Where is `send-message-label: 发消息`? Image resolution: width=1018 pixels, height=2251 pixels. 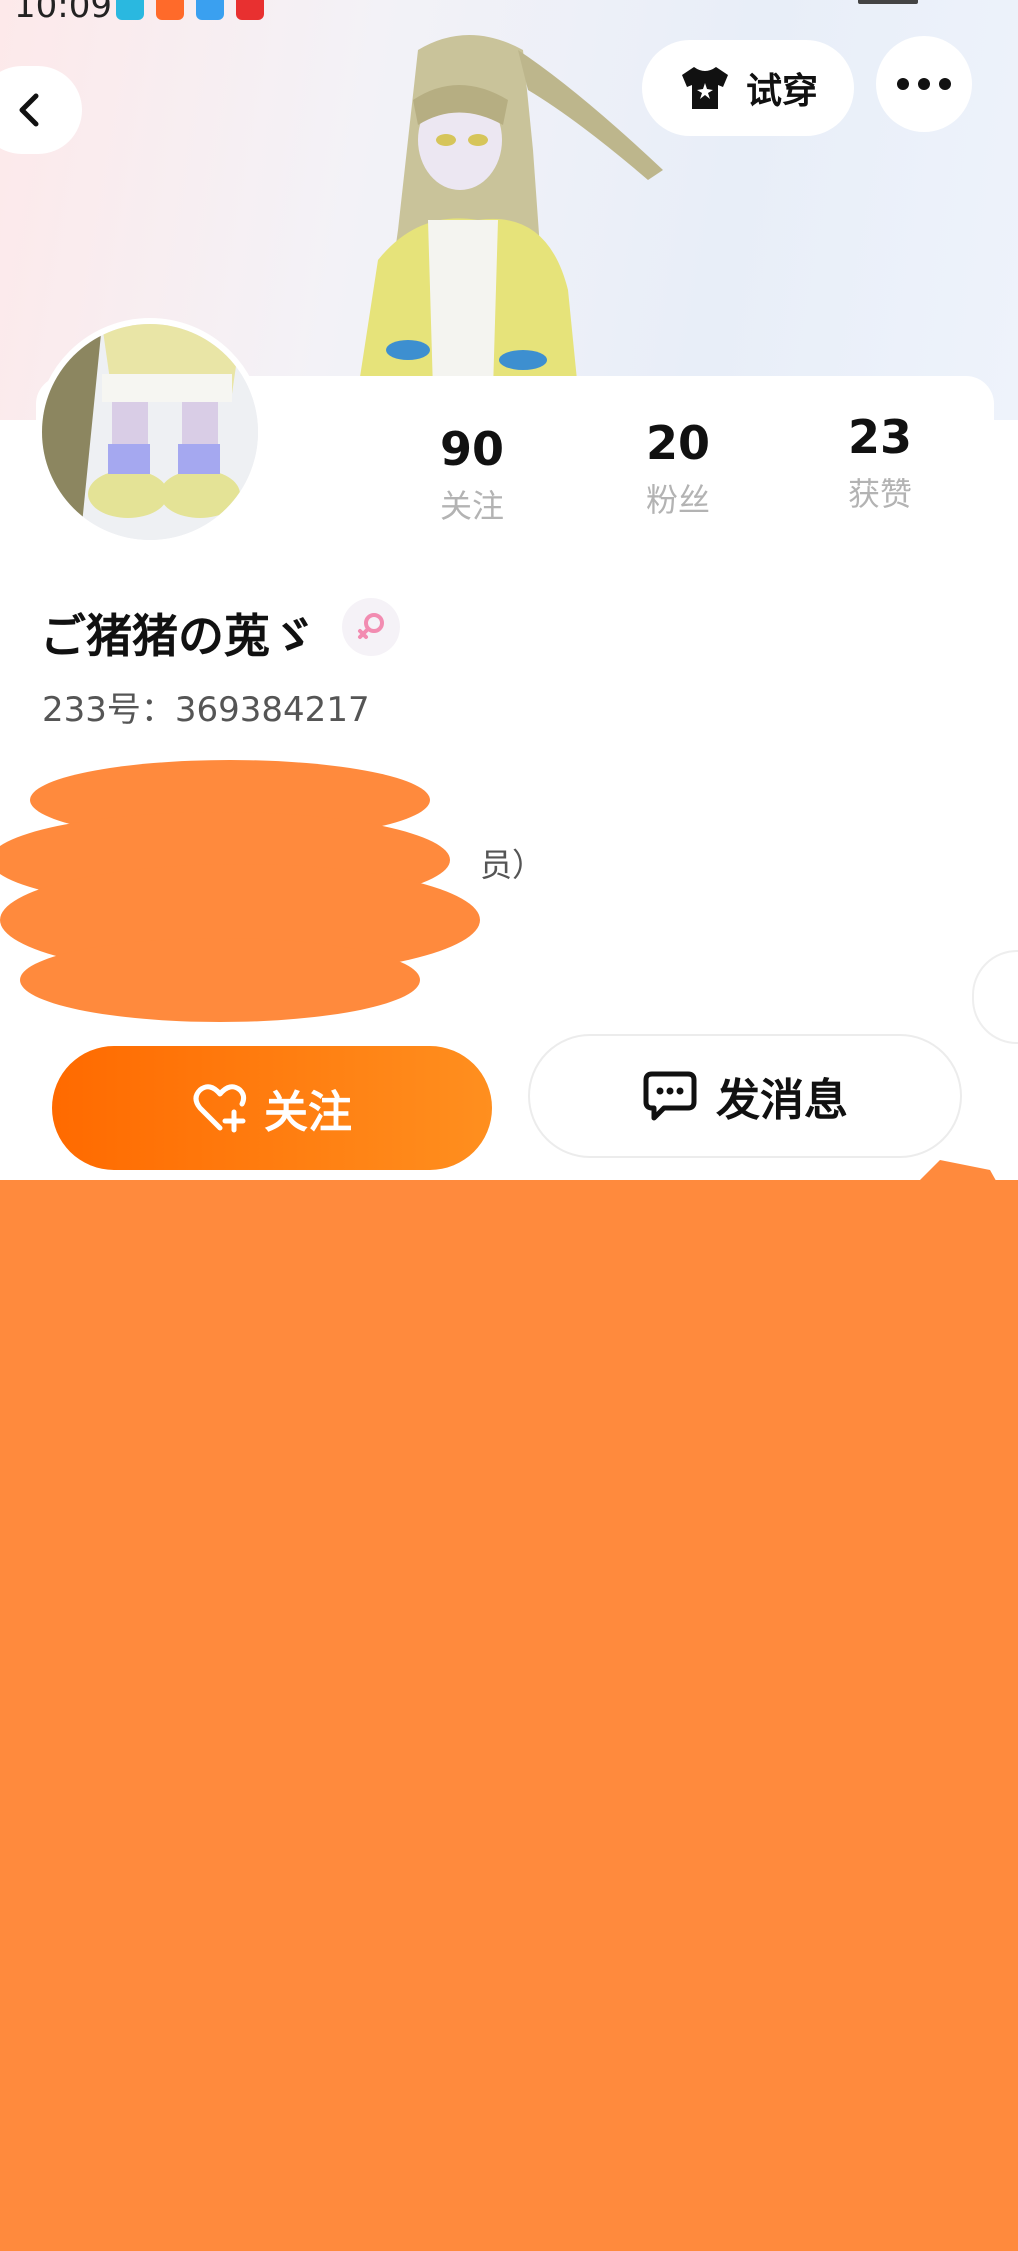 send-message-label: 发消息 is located at coordinates (782, 1100).